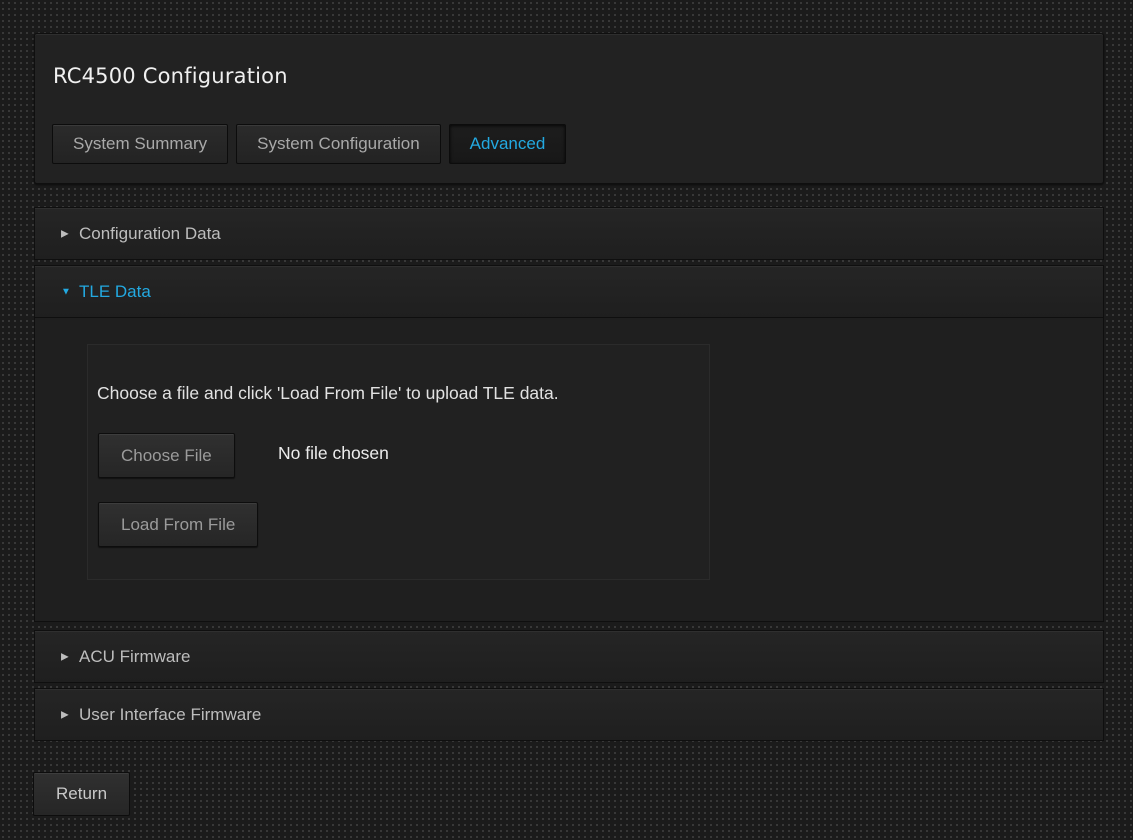 This screenshot has height=840, width=1133. What do you see at coordinates (135, 656) in the screenshot?
I see `section-label: ACU Firmware` at bounding box center [135, 656].